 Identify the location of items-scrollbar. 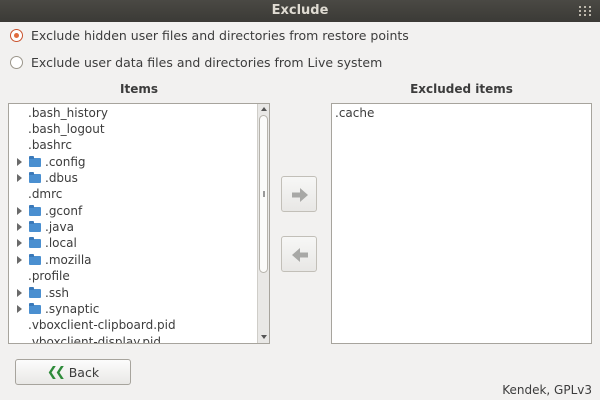
(263, 223).